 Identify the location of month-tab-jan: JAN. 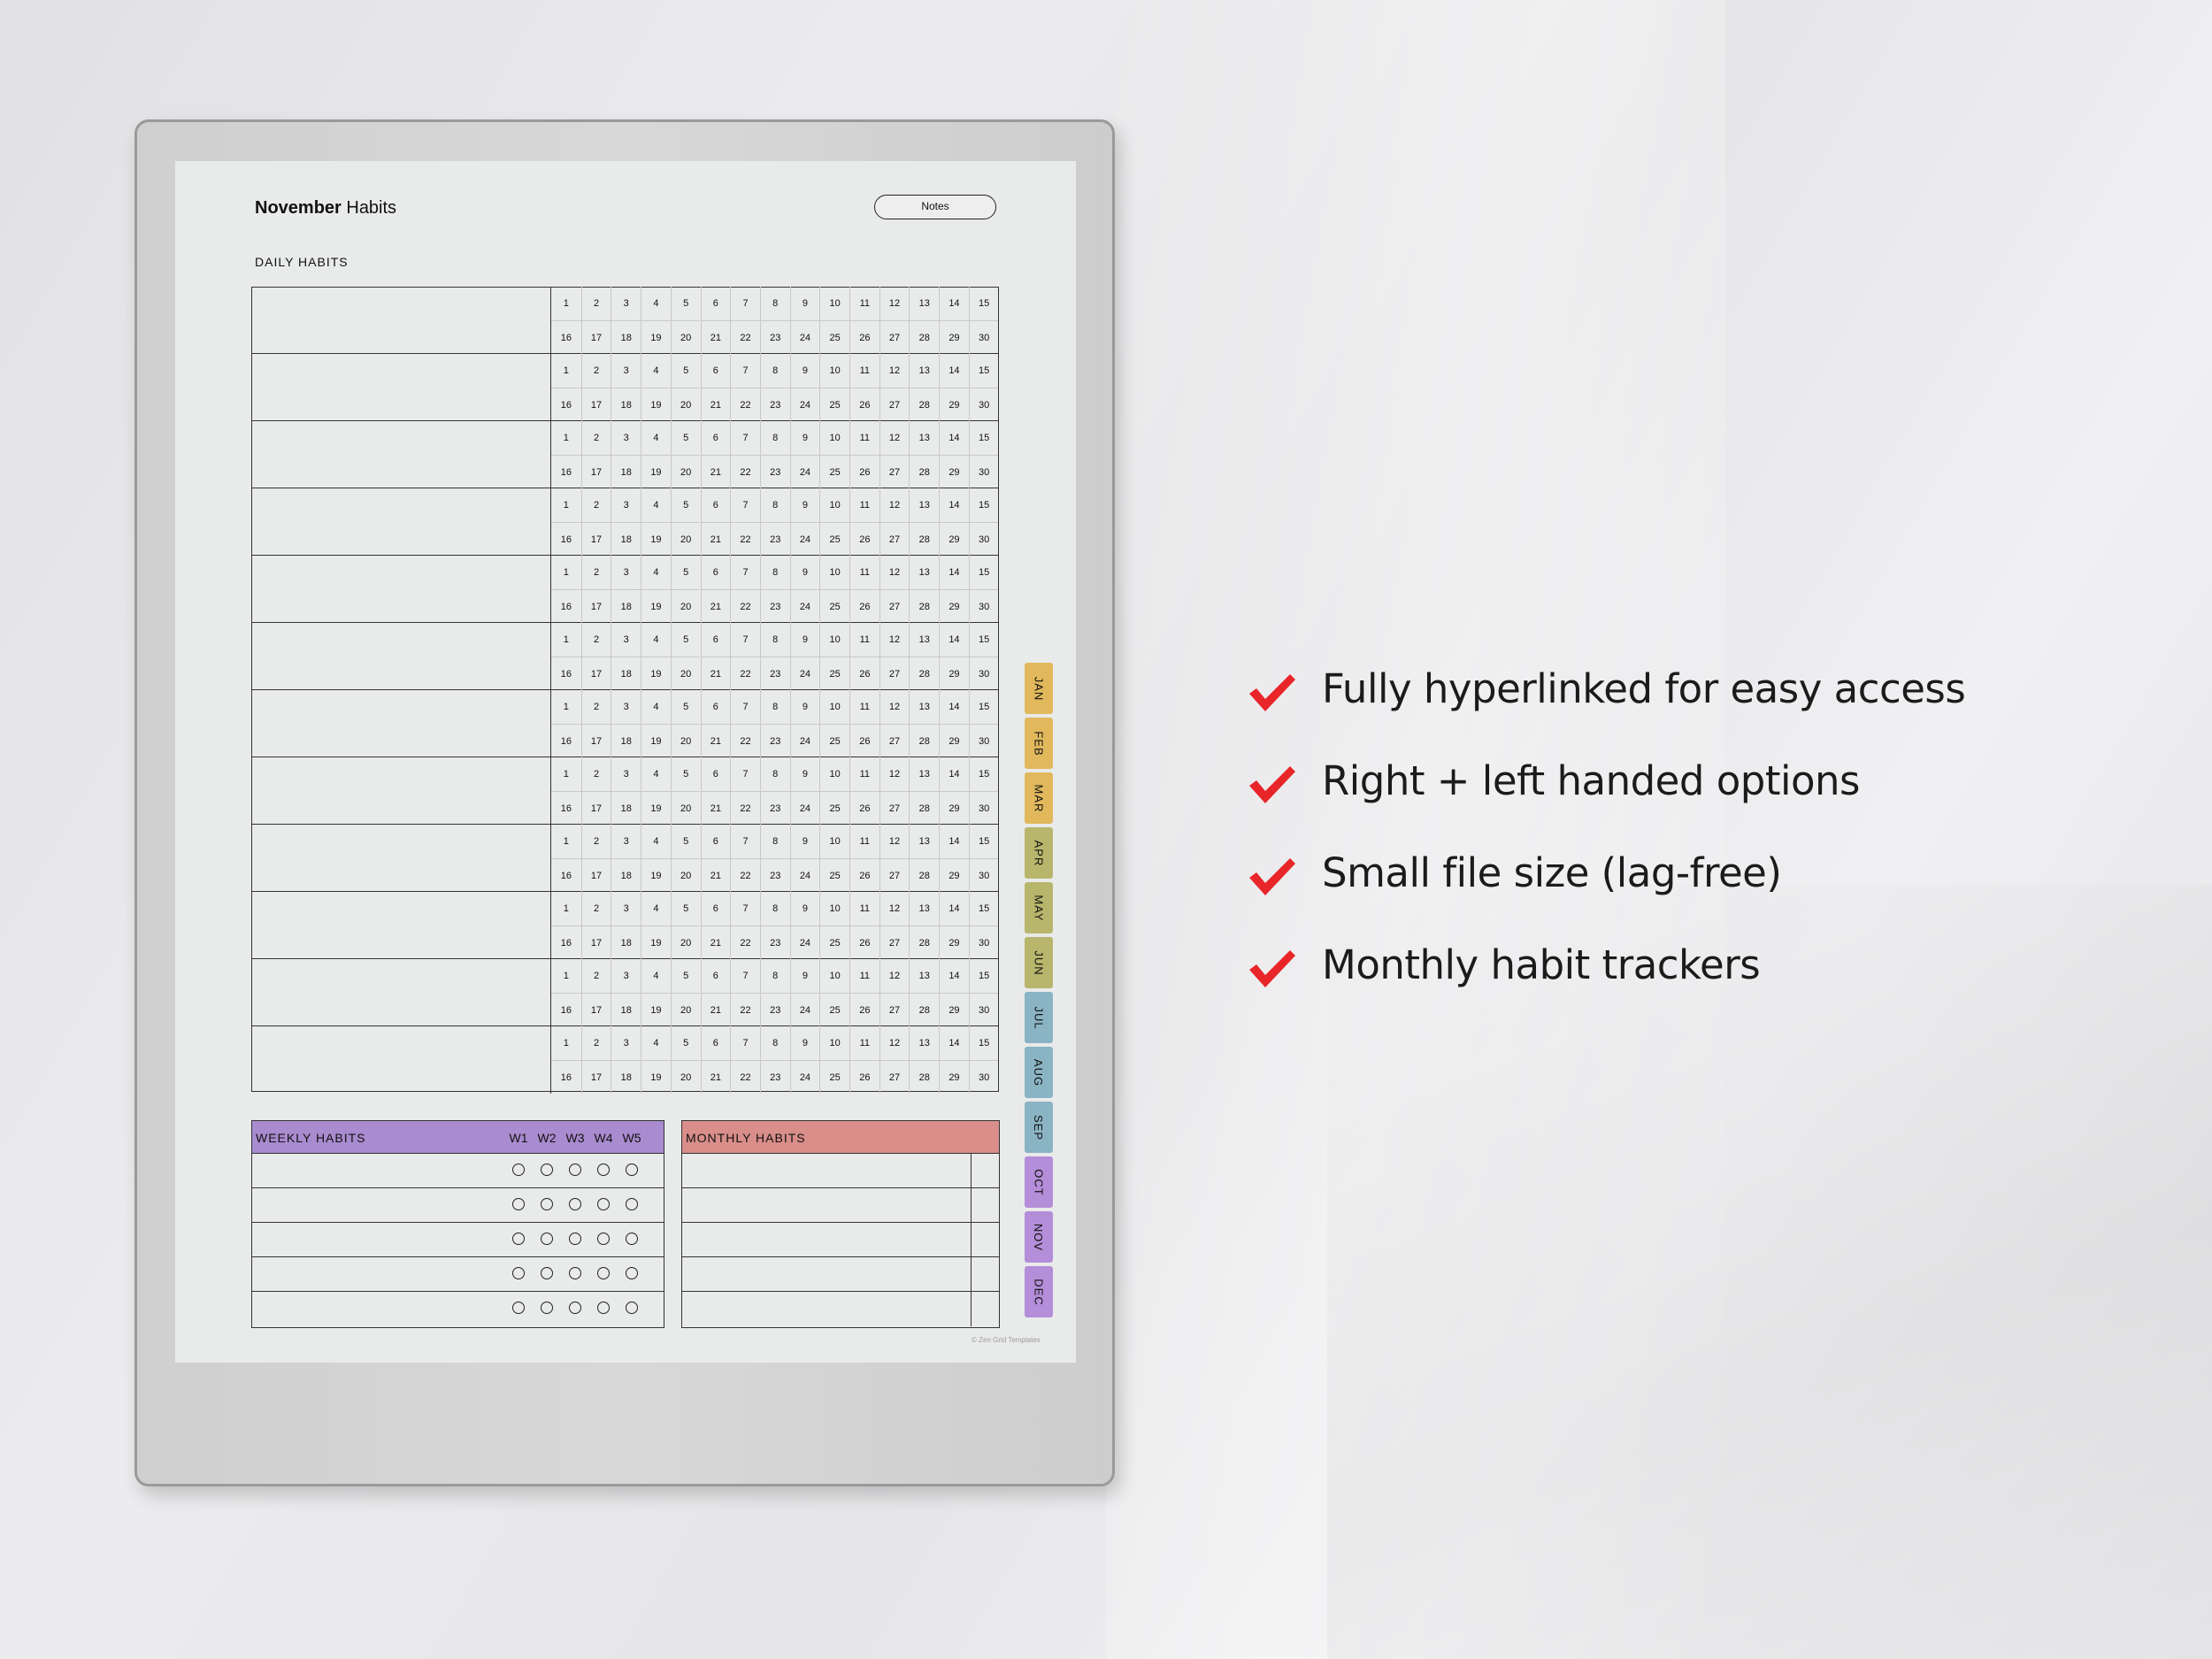
(1039, 689).